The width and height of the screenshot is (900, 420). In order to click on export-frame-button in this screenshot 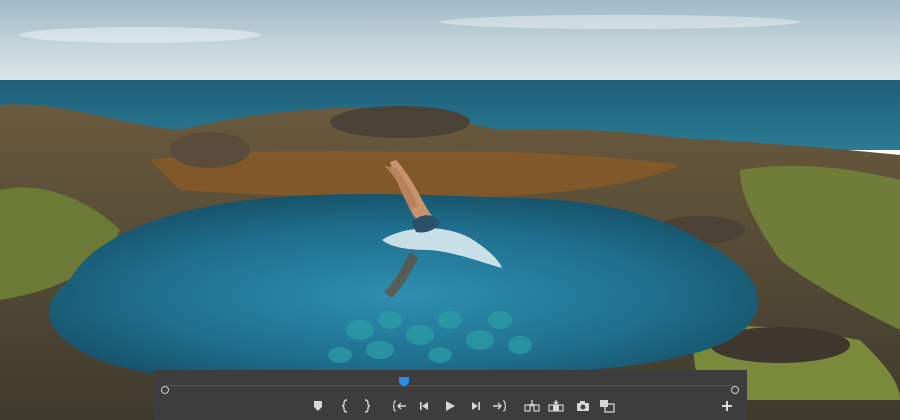, I will do `click(583, 406)`.